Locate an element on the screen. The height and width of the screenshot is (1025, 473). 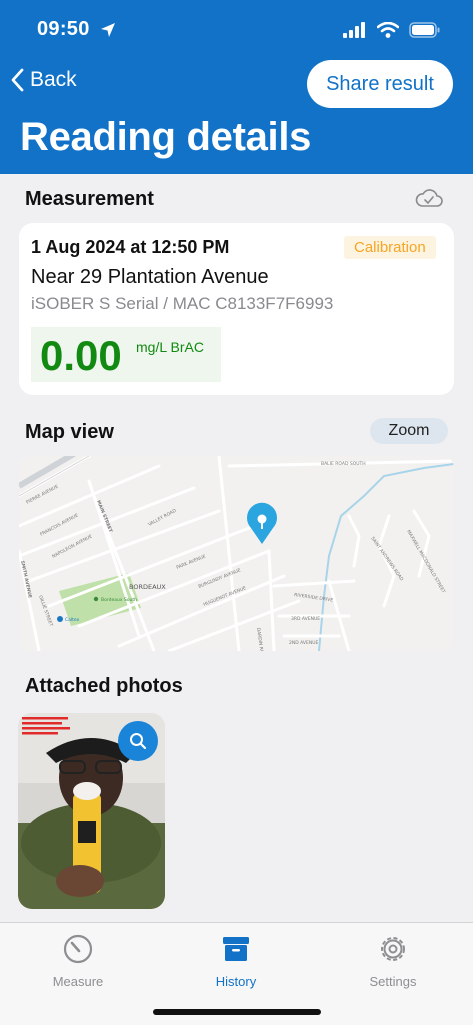
measurement-location: Near 29 Plantation Avenue is located at coordinates (150, 277).